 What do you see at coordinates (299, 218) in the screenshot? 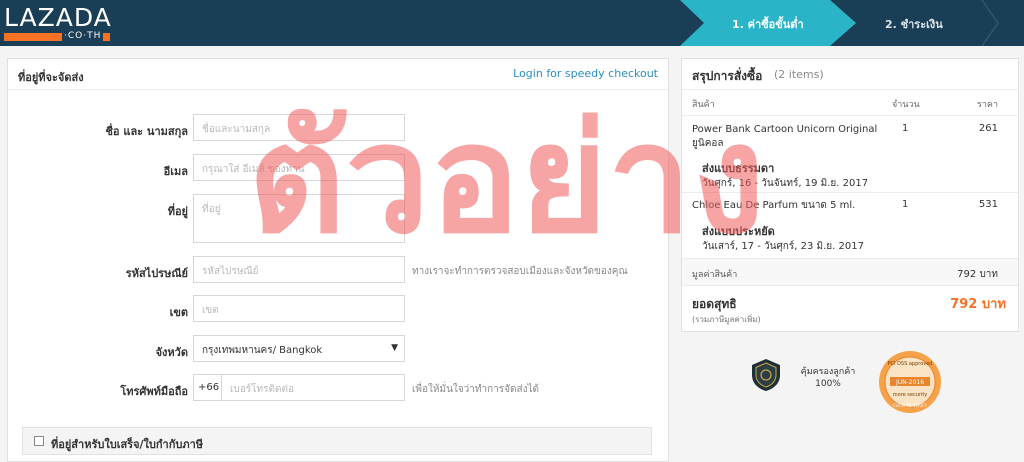
I see `address-field: ที่อยู่` at bounding box center [299, 218].